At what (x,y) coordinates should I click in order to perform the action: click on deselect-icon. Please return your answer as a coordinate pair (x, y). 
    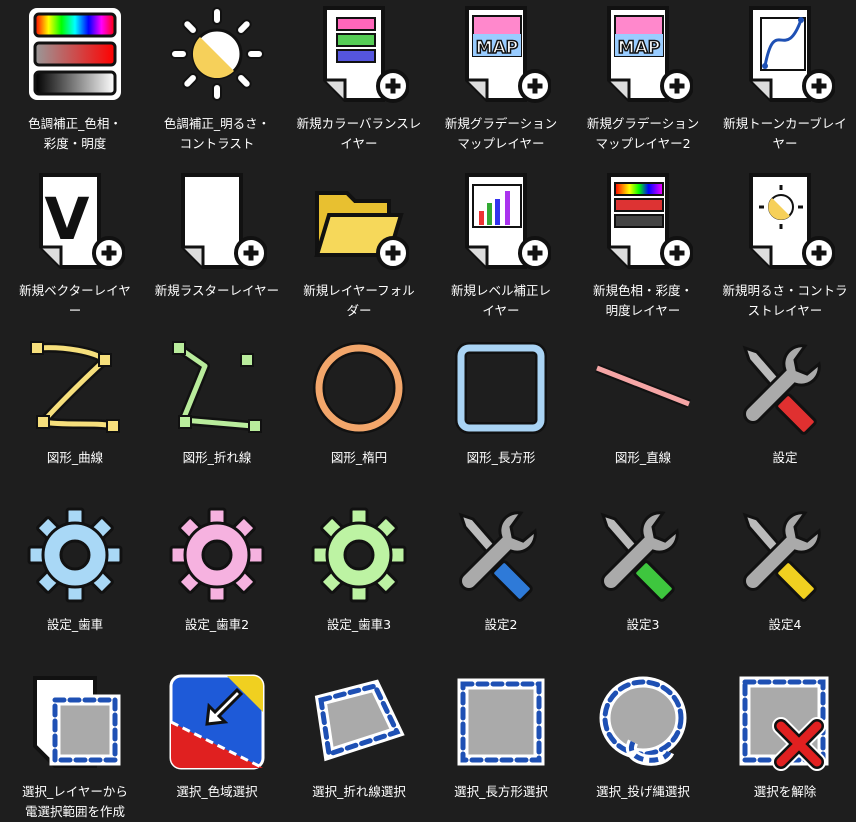
    Looking at the image, I should click on (785, 722).